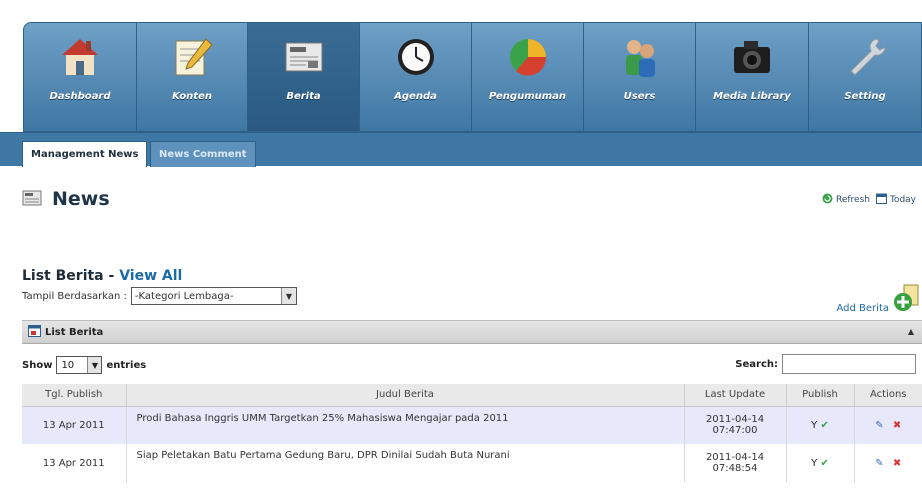 This screenshot has width=922, height=489. Describe the element at coordinates (853, 200) in the screenshot. I see `refresh-link: Refresh` at that location.